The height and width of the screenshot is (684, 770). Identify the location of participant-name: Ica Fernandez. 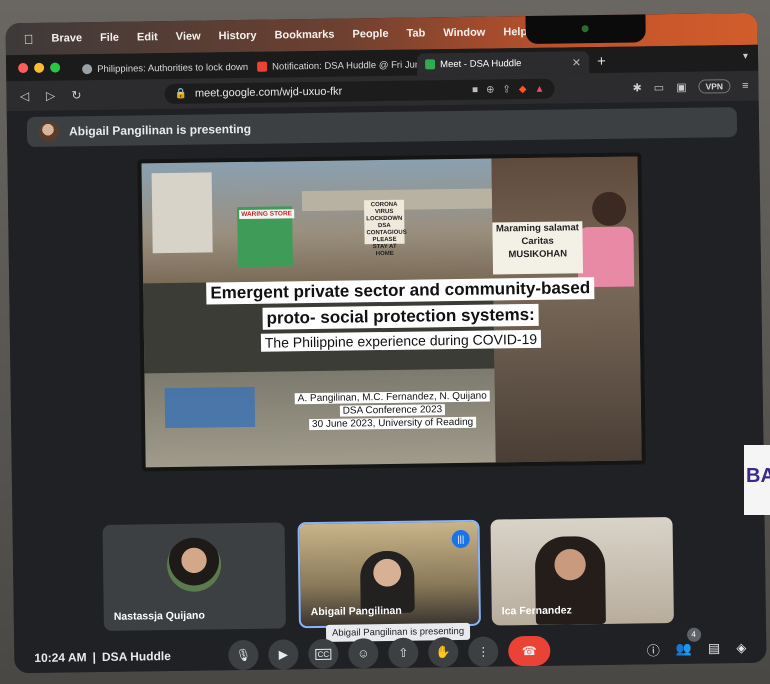
(536, 611).